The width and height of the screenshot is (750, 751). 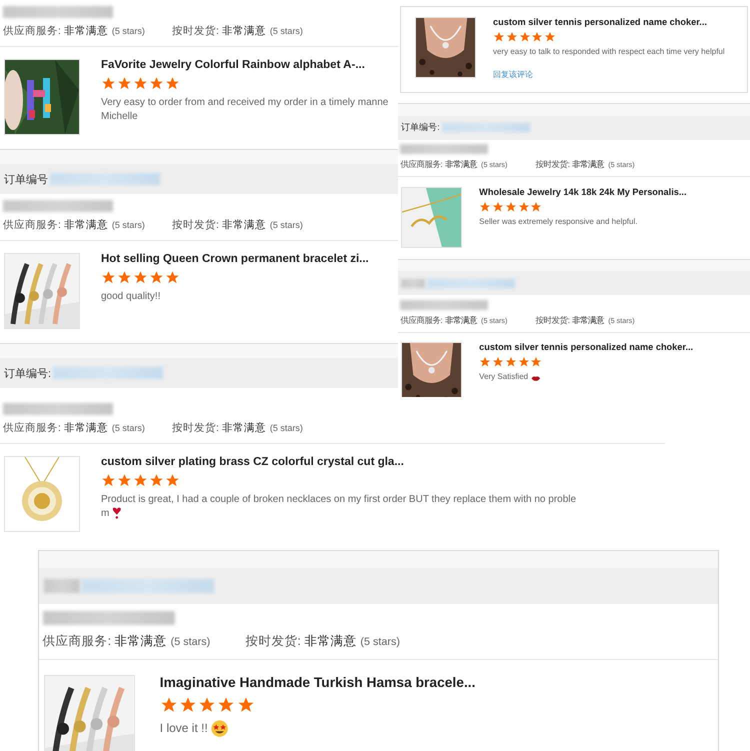 I want to click on review-text: Very Satisfied, so click(x=503, y=378).